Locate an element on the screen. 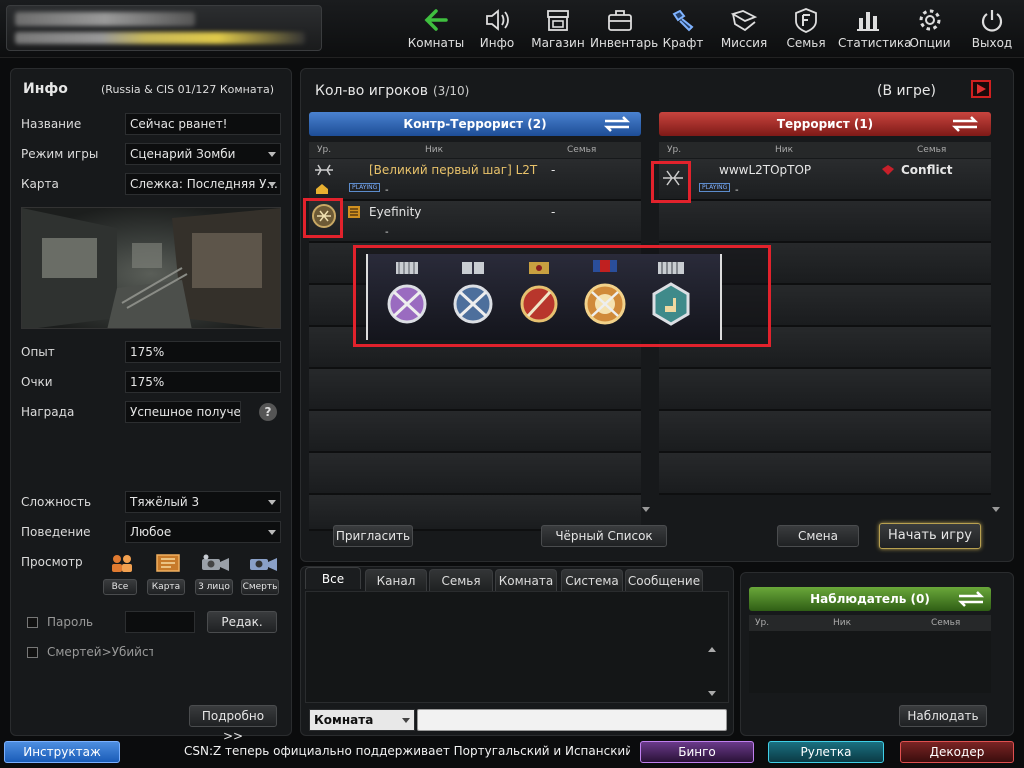  nav-info-button: Инфо is located at coordinates (497, 29).